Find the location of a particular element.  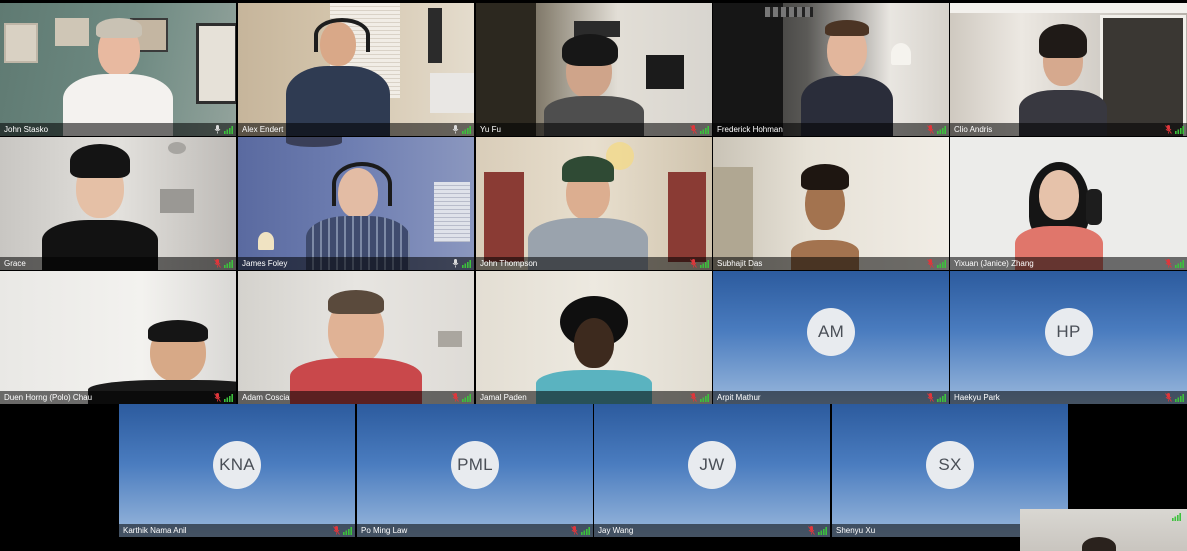

avatar-background: HP is located at coordinates (1068, 337).